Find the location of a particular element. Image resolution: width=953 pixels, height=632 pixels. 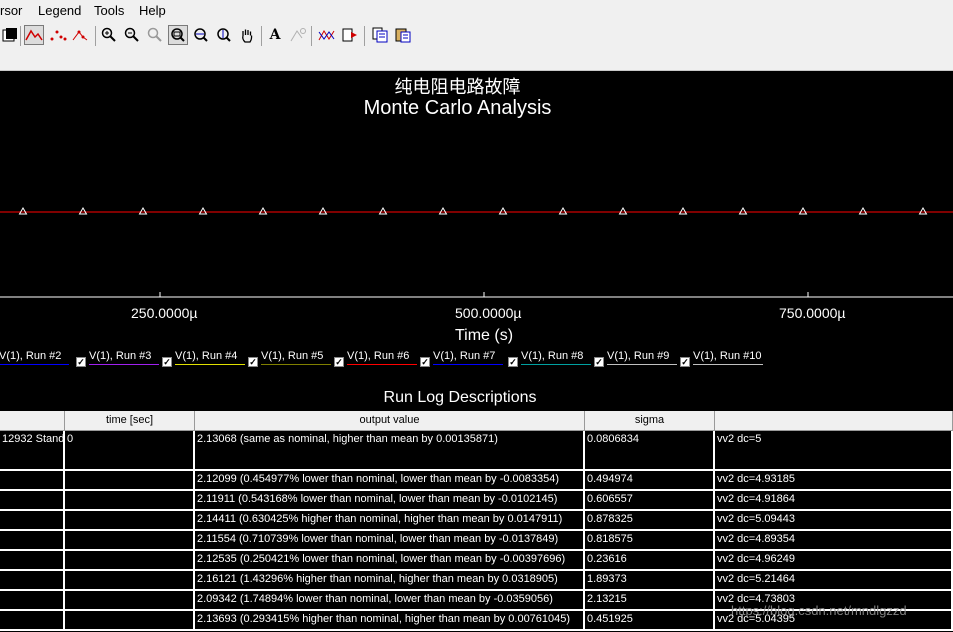

toolbar: A is located at coordinates (476, 36).